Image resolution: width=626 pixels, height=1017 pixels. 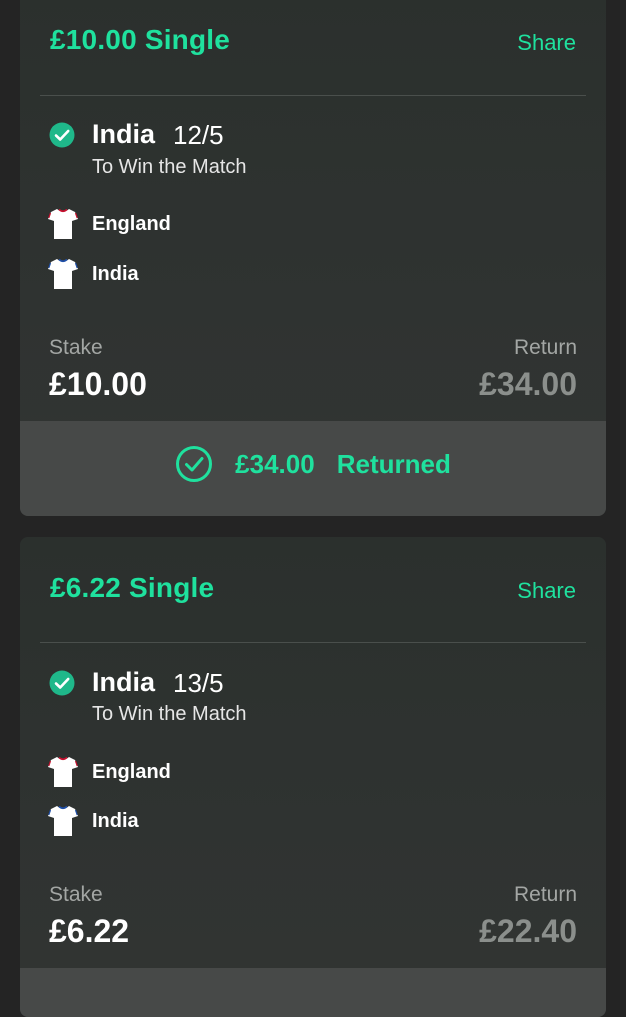 What do you see at coordinates (393, 463) in the screenshot?
I see `returned-label: Returned` at bounding box center [393, 463].